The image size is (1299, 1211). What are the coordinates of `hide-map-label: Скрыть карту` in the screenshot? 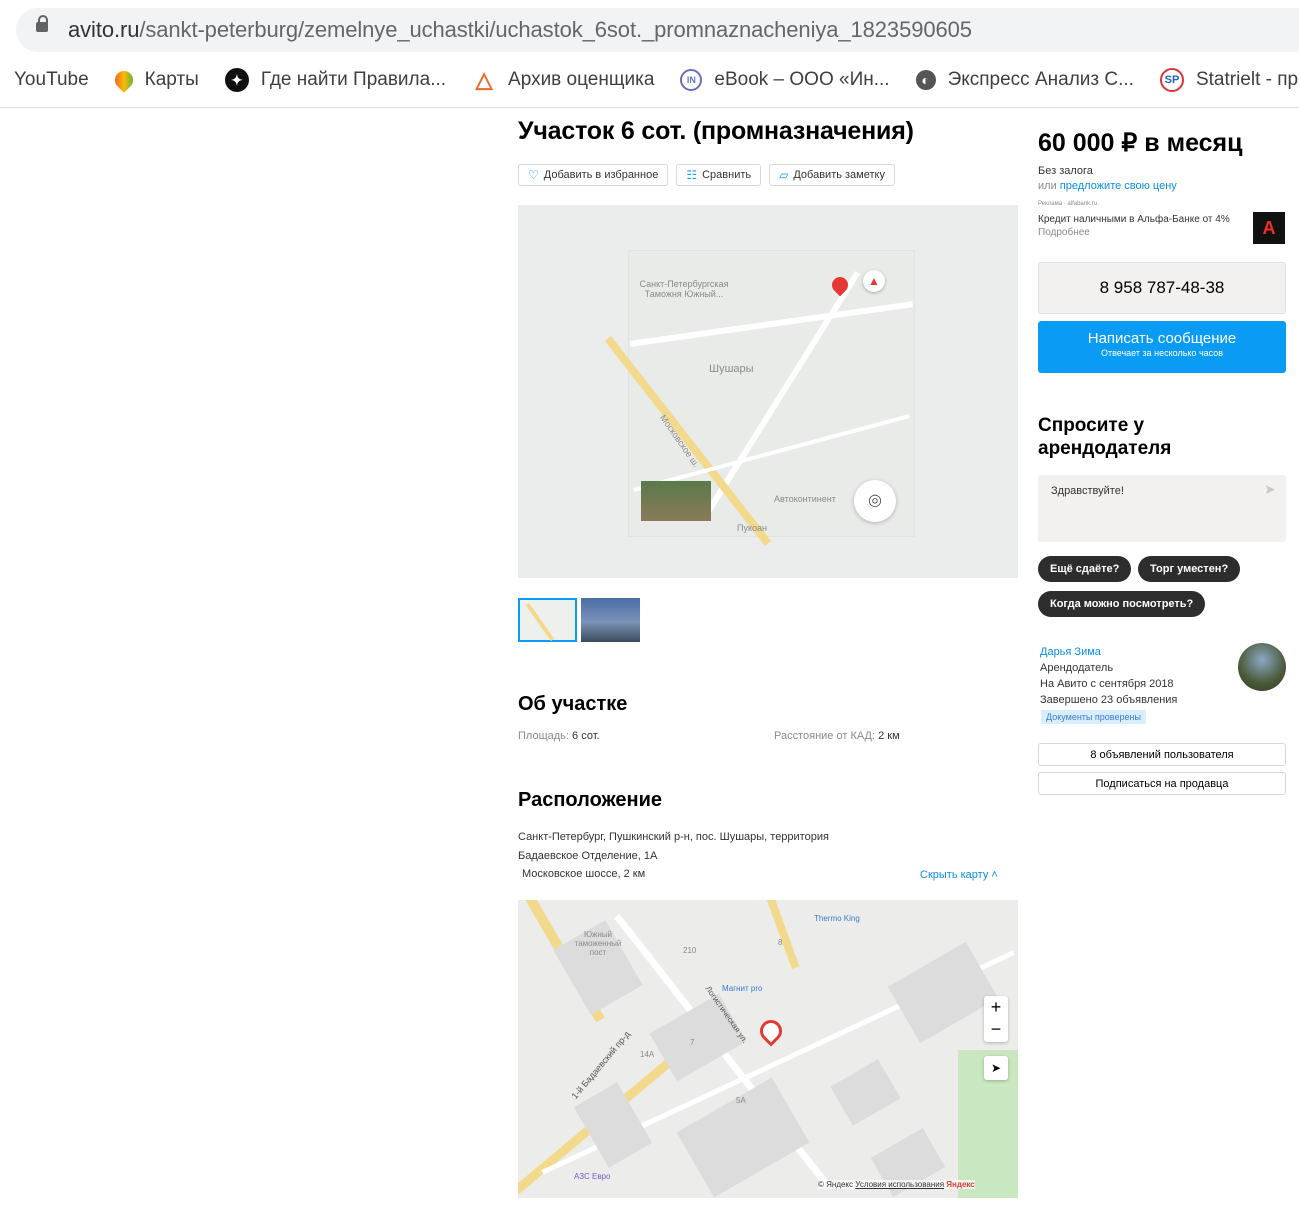 It's located at (954, 875).